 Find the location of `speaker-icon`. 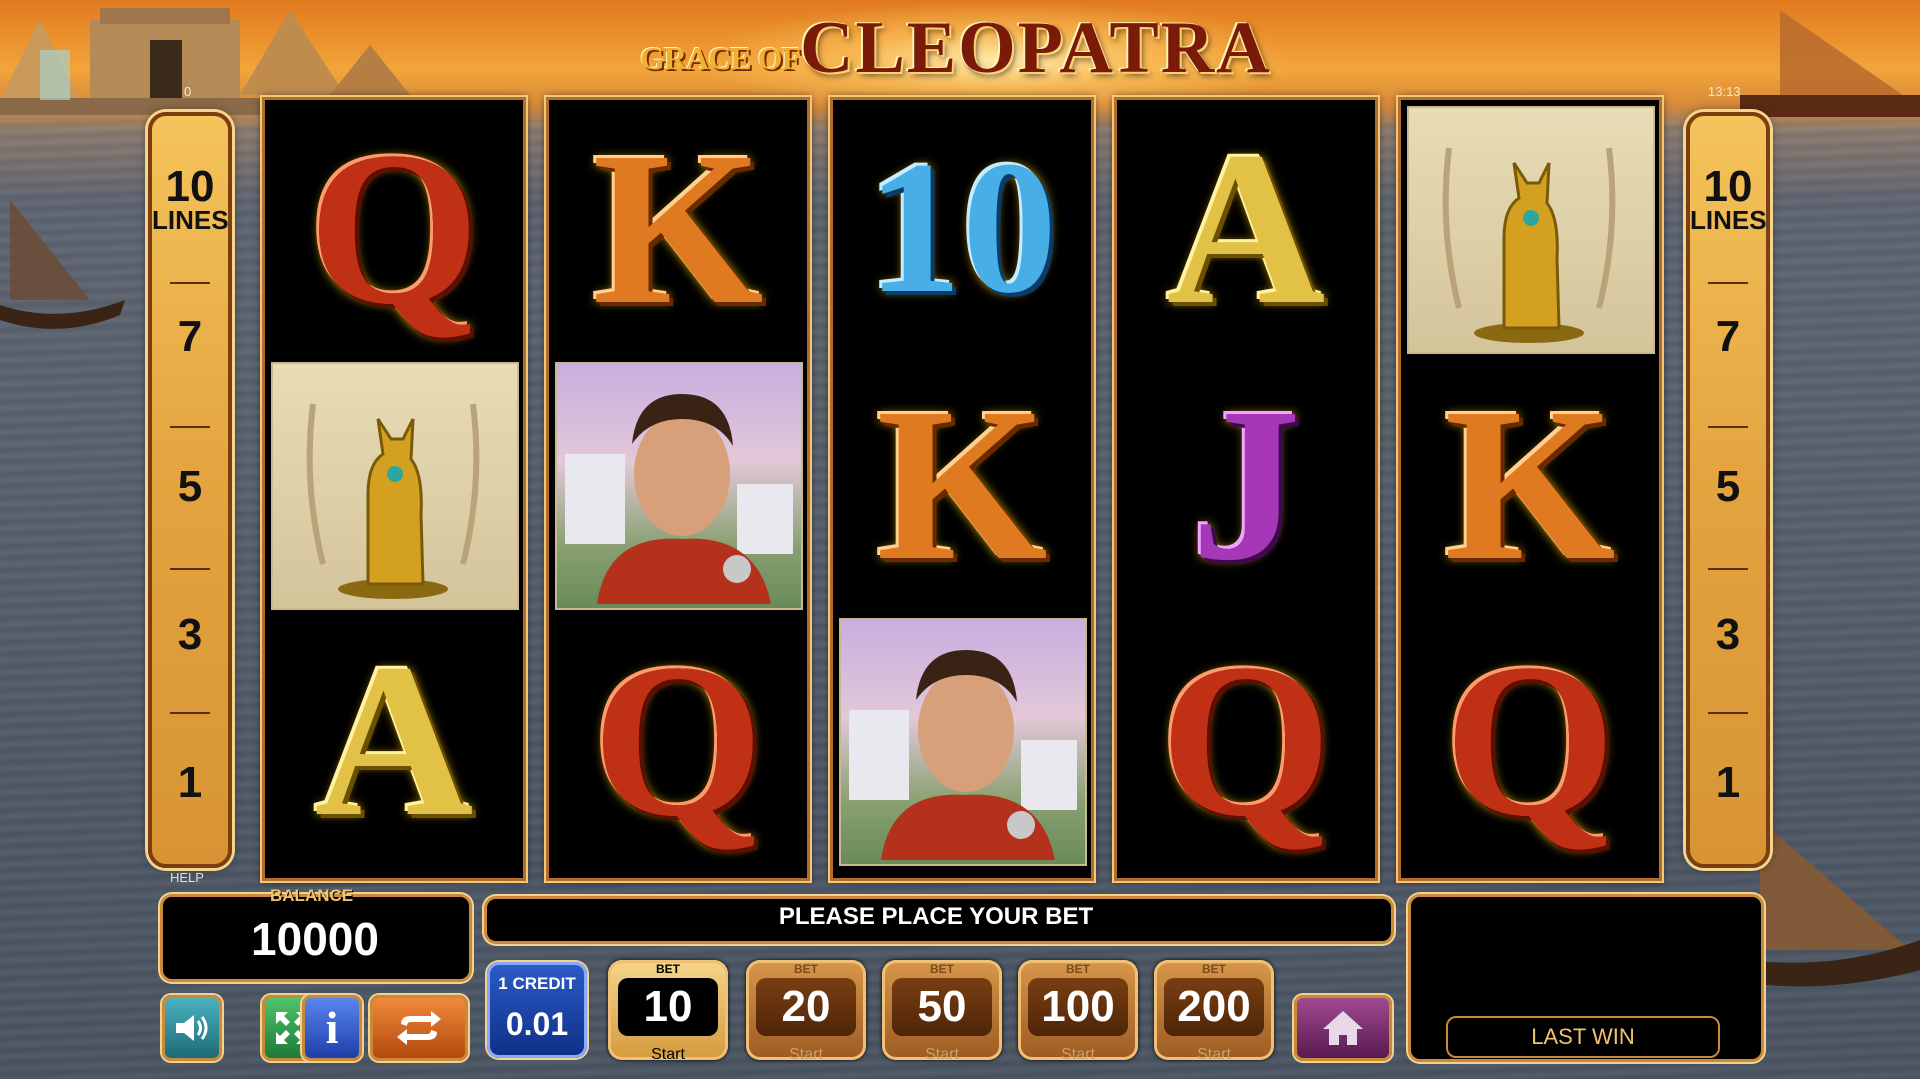

speaker-icon is located at coordinates (192, 1028).